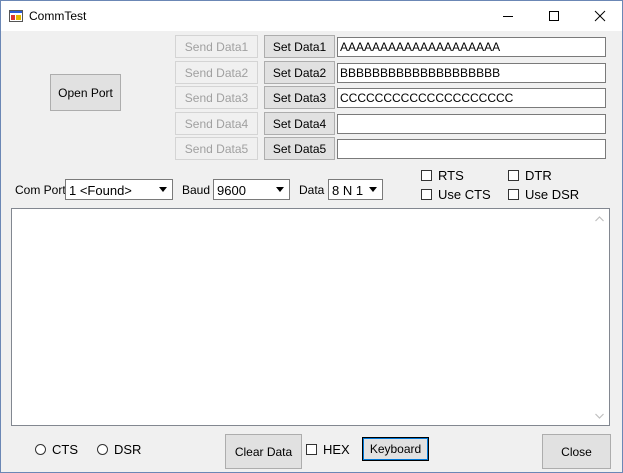 The height and width of the screenshot is (473, 623). Describe the element at coordinates (196, 190) in the screenshot. I see `baud-label: Baud` at that location.